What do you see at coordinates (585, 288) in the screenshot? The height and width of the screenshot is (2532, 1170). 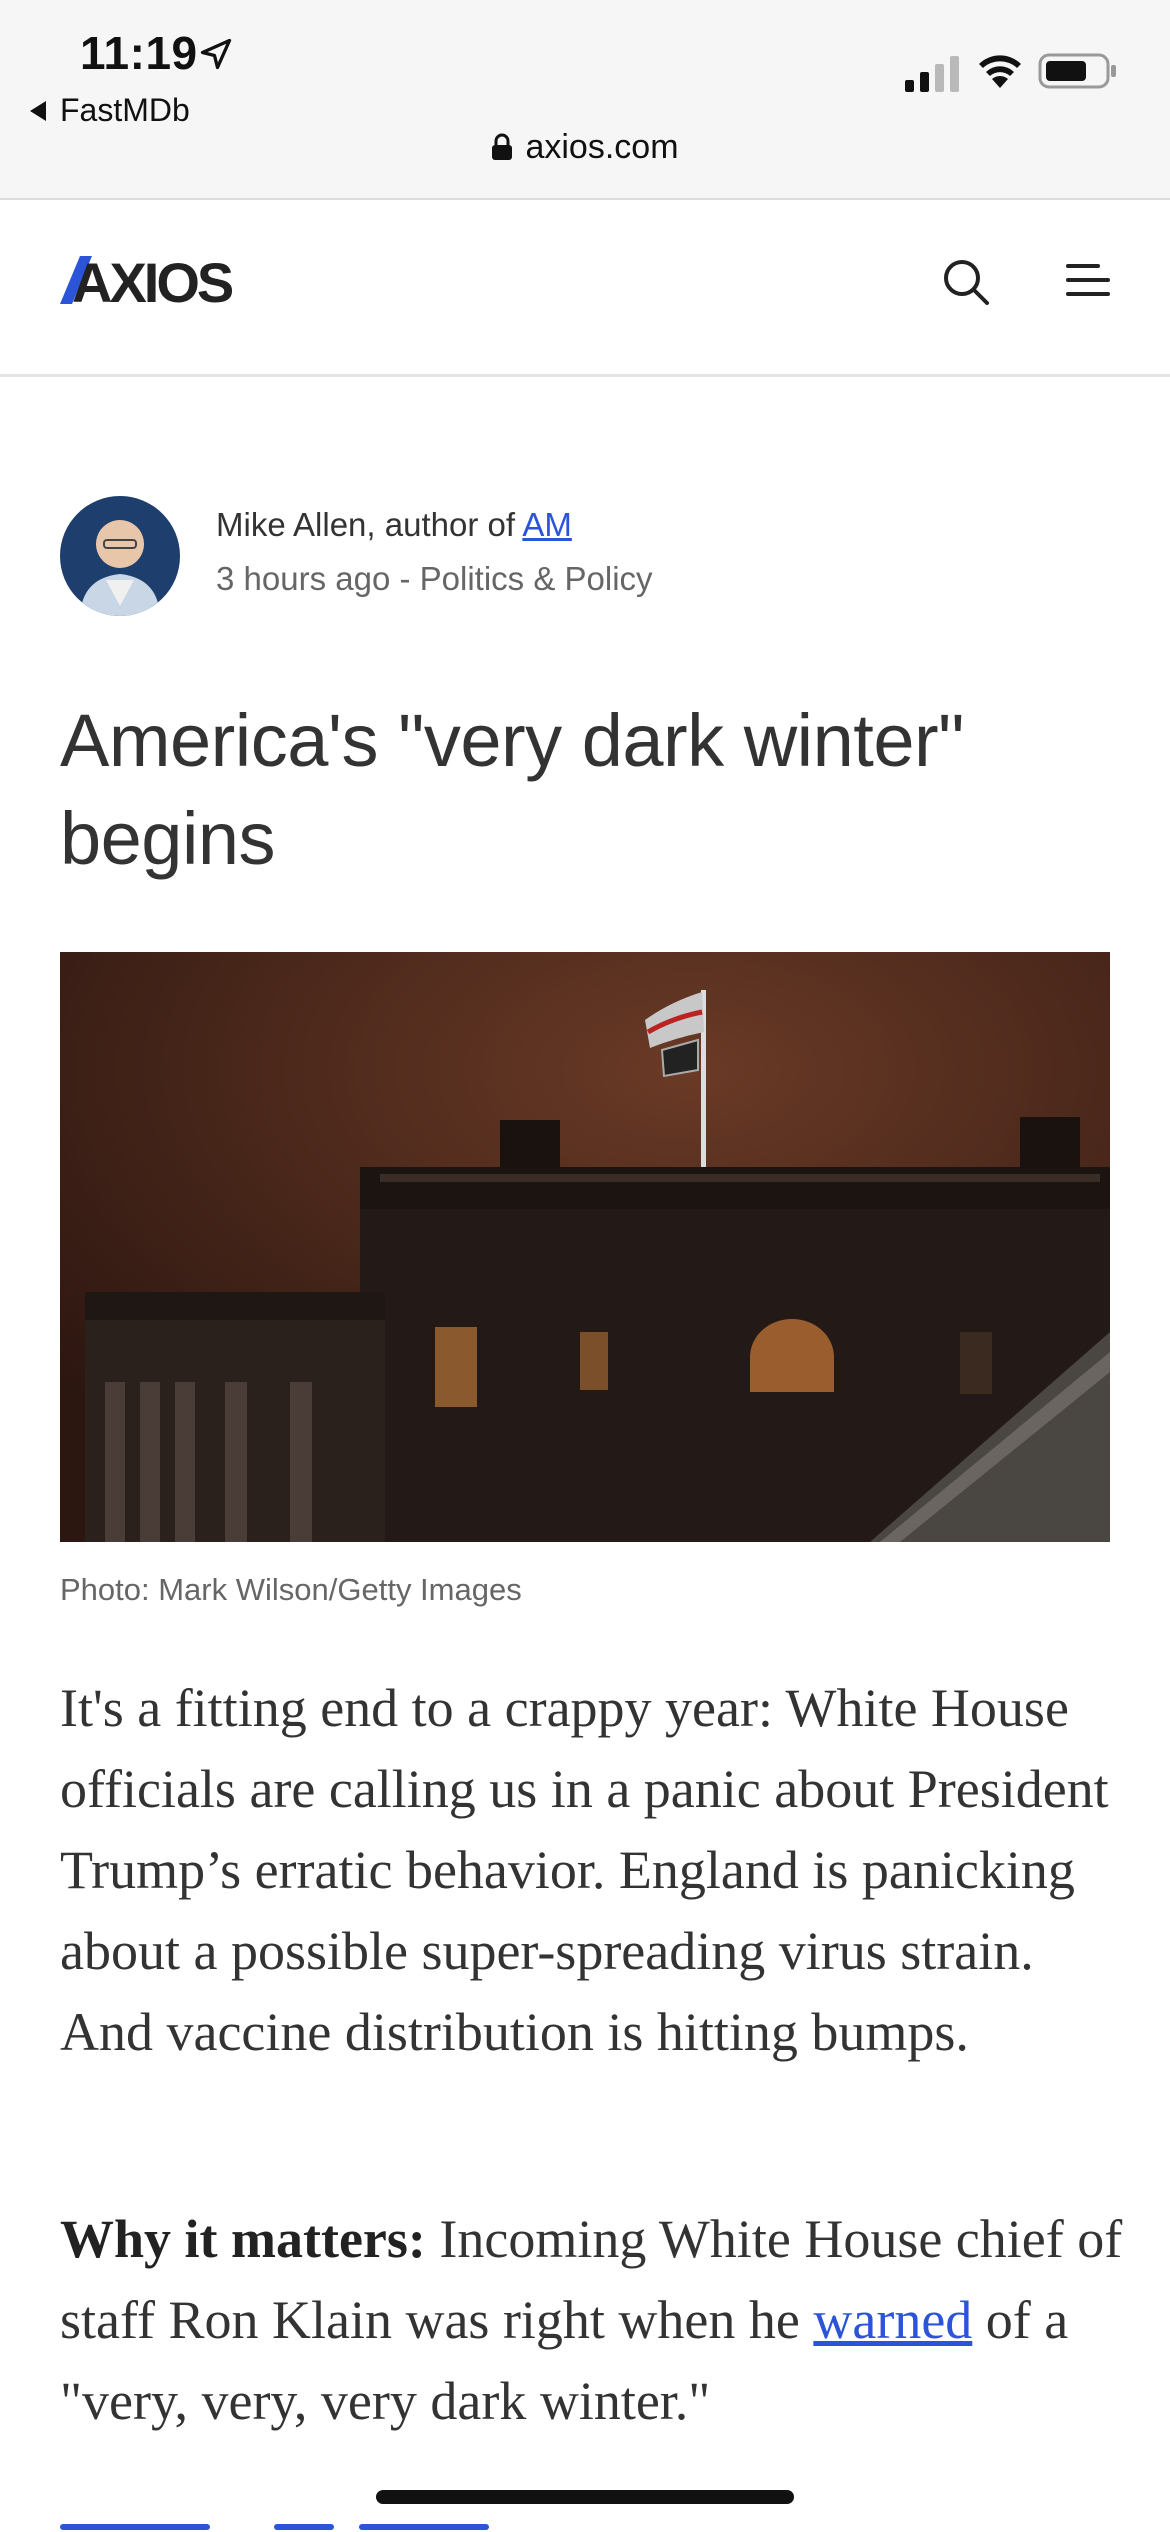 I see `site-header: AXIOS` at bounding box center [585, 288].